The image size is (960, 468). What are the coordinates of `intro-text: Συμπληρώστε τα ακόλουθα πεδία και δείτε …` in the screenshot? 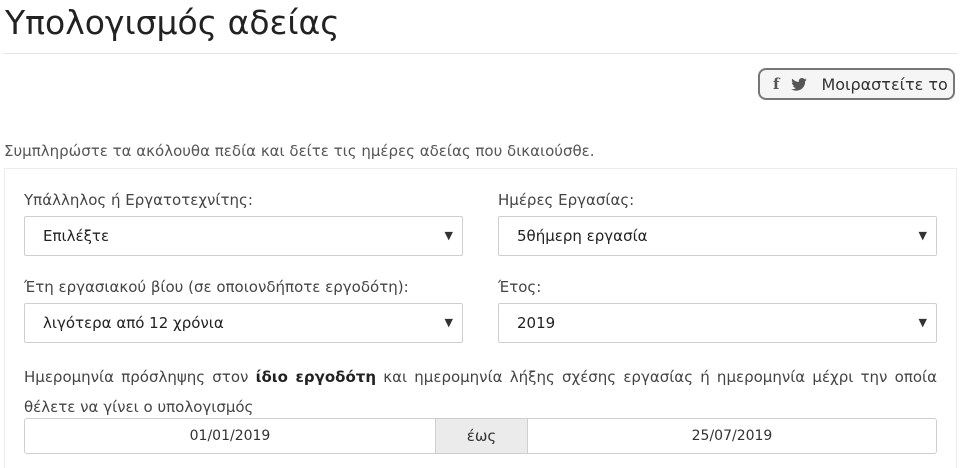 It's located at (299, 151).